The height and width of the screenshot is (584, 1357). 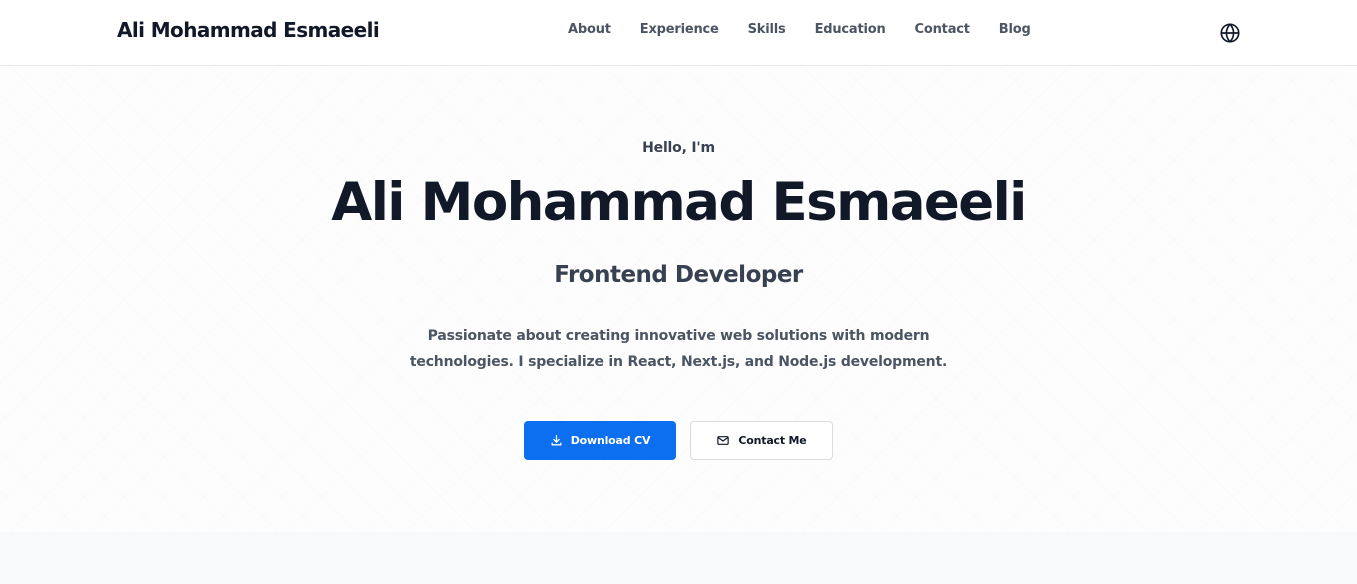 I want to click on nav-link-education: Education, so click(x=850, y=29).